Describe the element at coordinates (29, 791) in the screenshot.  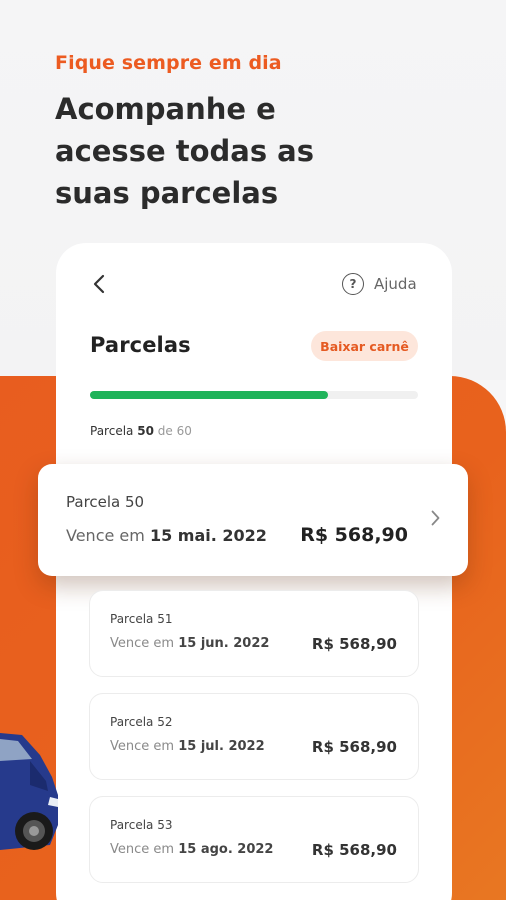
I see `car-illustration` at that location.